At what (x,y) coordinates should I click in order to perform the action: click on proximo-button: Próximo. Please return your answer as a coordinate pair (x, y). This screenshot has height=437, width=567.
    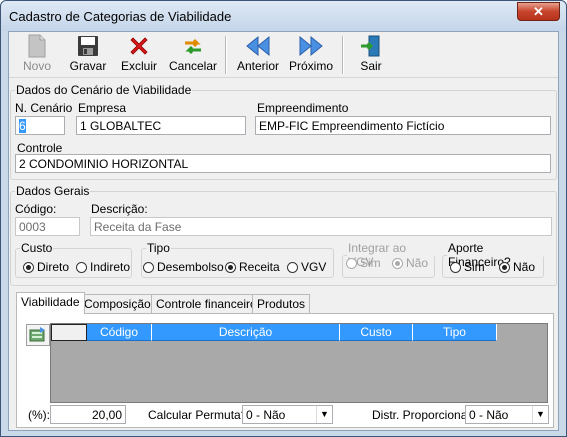
    Looking at the image, I should click on (311, 55).